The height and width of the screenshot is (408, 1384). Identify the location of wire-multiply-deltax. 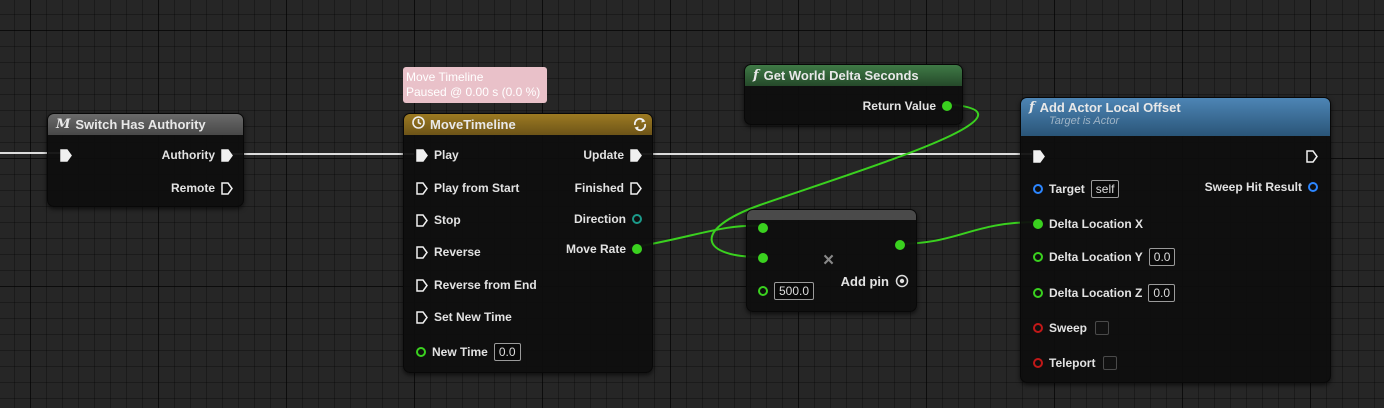
(967, 233).